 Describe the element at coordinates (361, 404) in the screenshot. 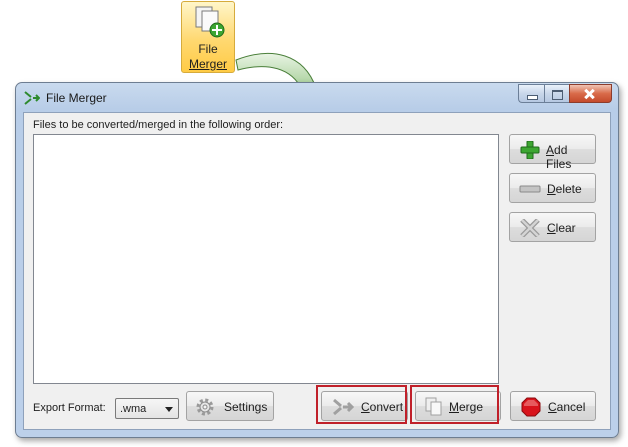

I see `convert-highlight` at that location.